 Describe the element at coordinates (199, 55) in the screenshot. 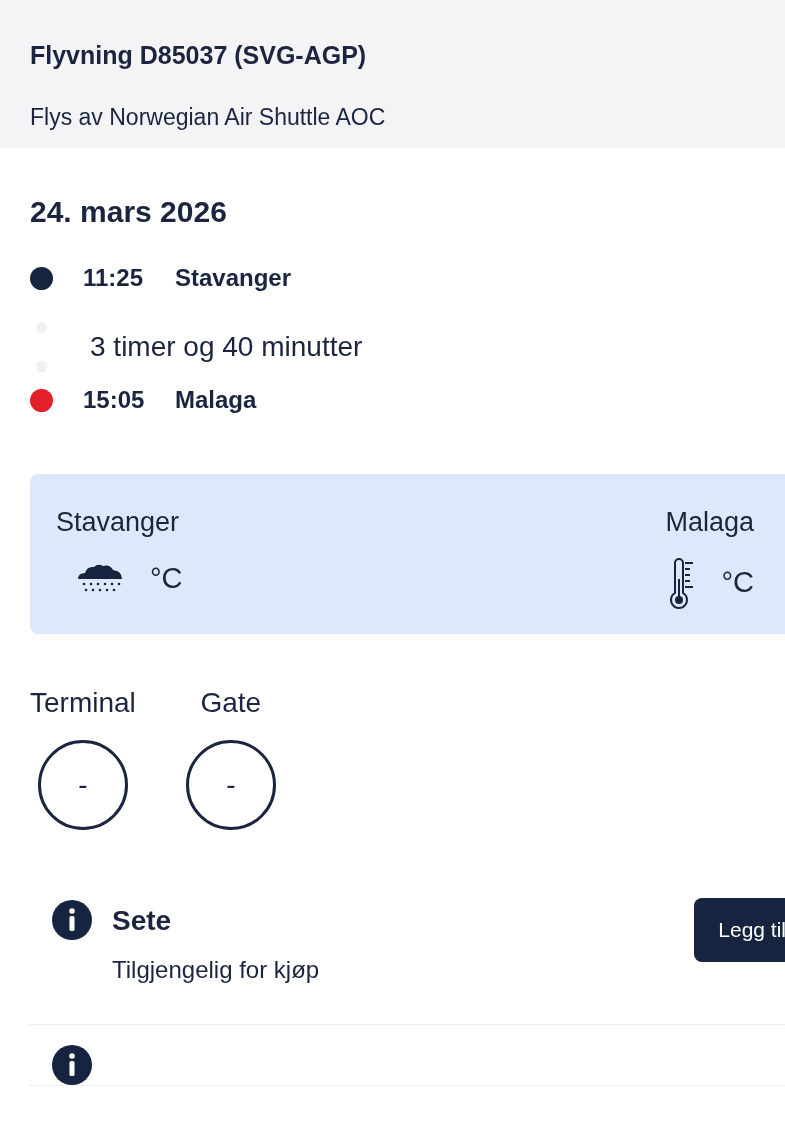

I see `flight-title: Flyvning D85037 (SVG-AGP)` at that location.